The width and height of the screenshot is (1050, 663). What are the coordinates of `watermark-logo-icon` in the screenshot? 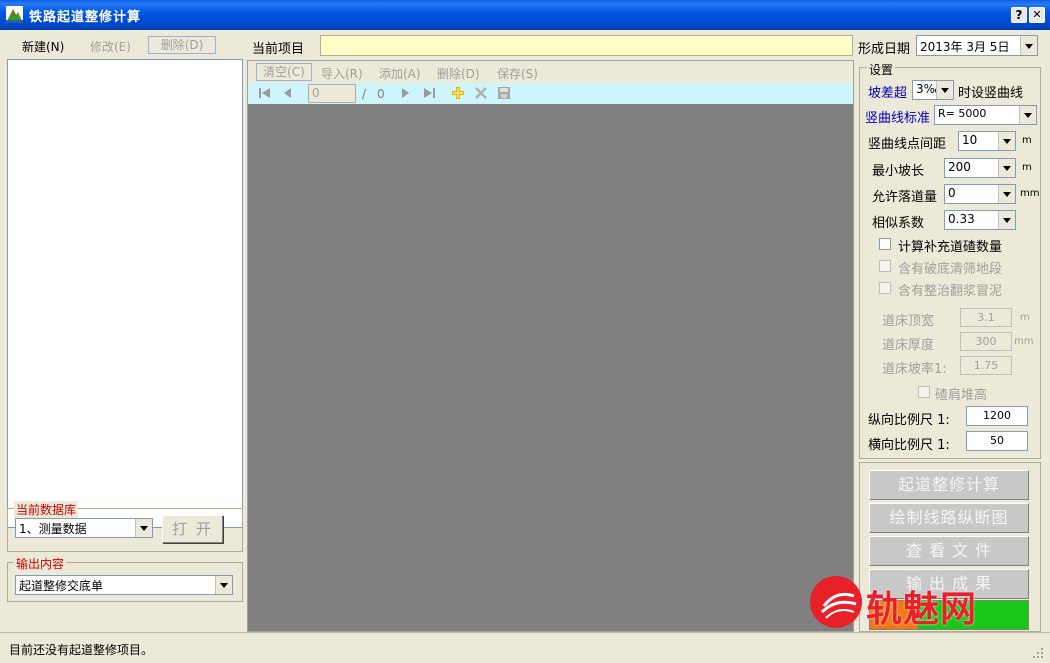 It's located at (836, 602).